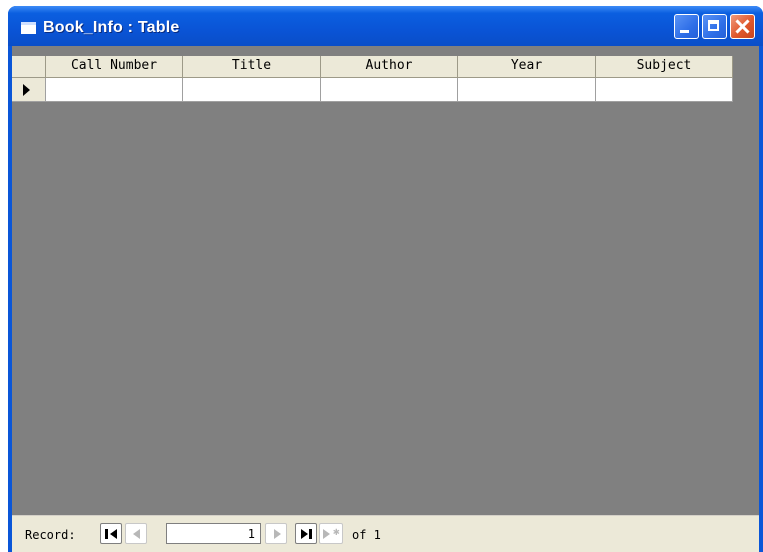  What do you see at coordinates (276, 533) in the screenshot?
I see `next-record-button` at bounding box center [276, 533].